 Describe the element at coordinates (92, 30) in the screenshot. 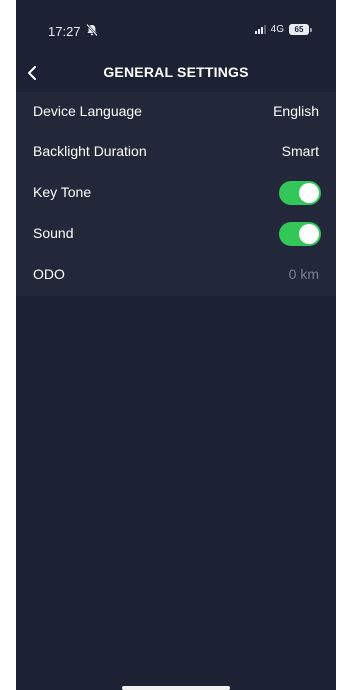

I see `bell-slash-icon` at that location.